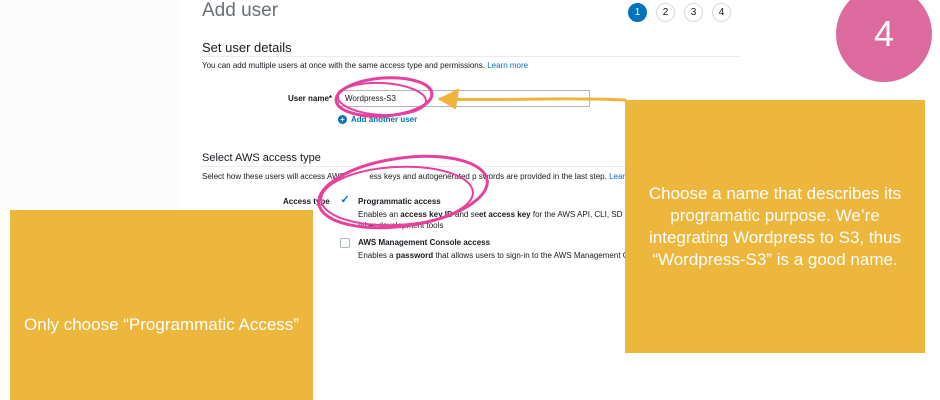  Describe the element at coordinates (532, 99) in the screenshot. I see `arrow-annotation` at that location.